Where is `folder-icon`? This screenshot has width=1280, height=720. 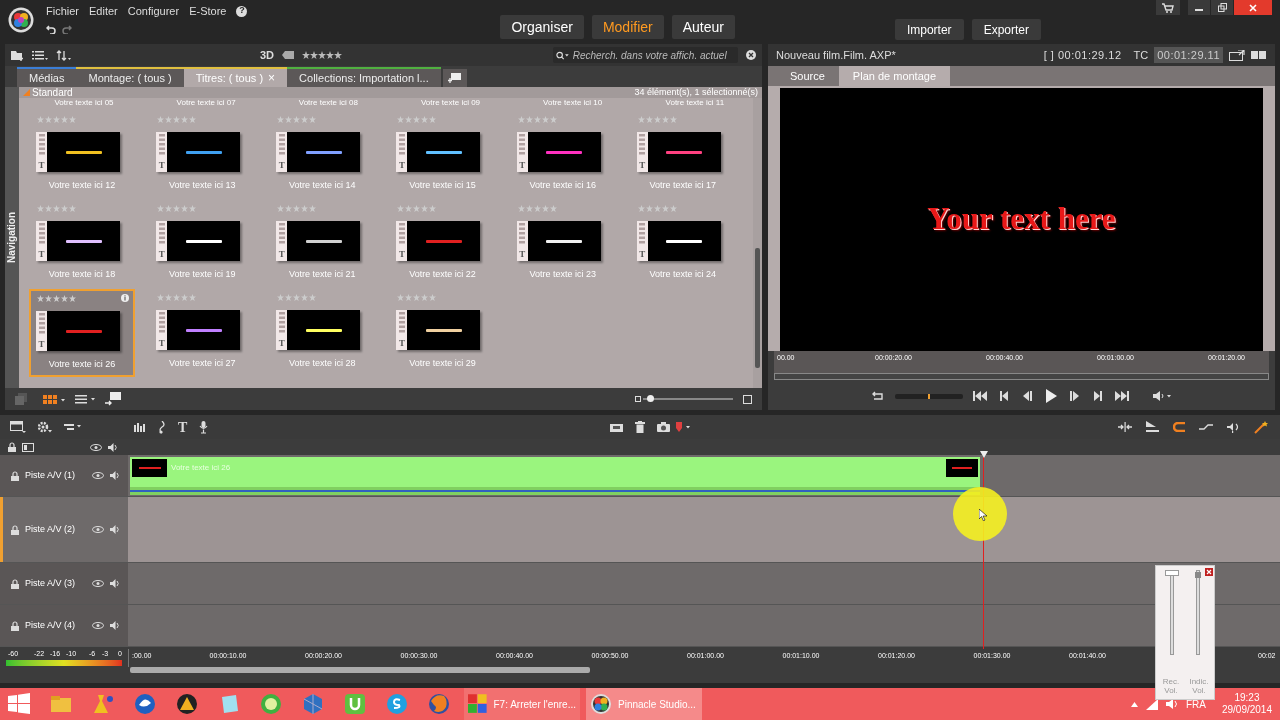
folder-icon is located at coordinates (61, 704).